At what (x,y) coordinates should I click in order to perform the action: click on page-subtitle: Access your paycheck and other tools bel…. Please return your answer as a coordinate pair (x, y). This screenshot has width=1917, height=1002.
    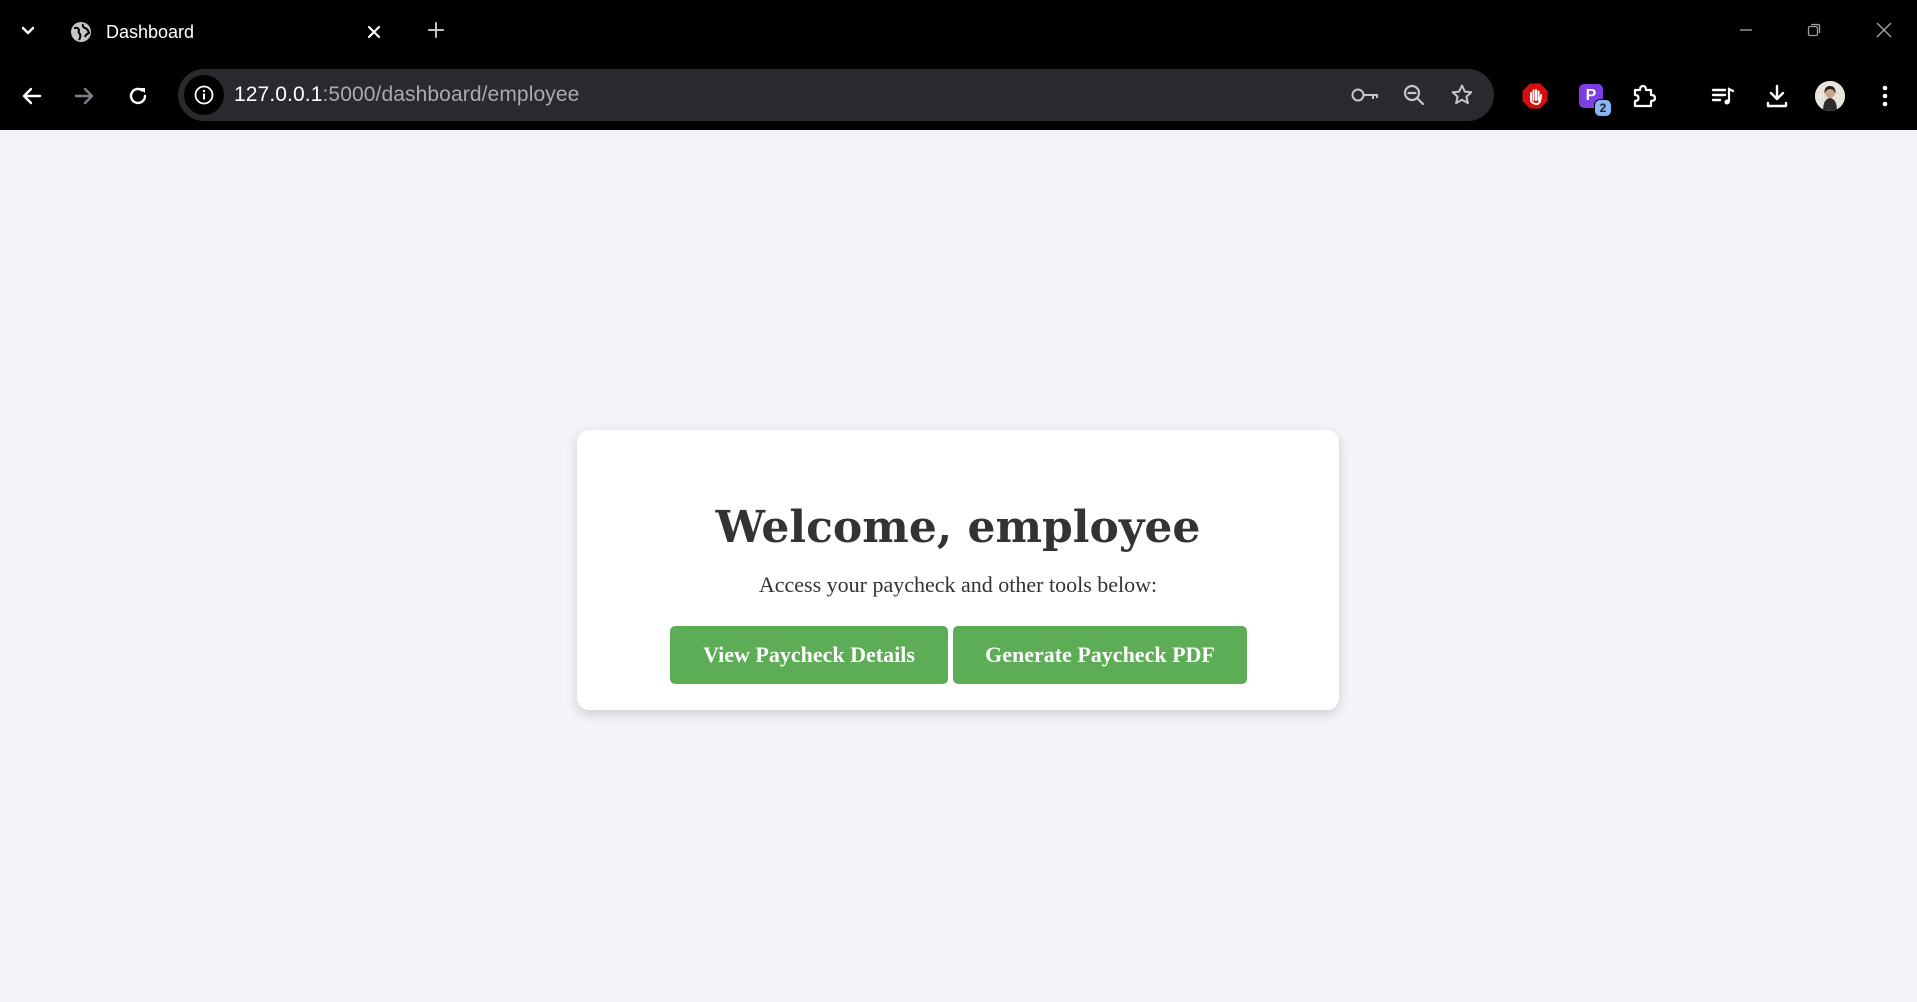
    Looking at the image, I should click on (958, 584).